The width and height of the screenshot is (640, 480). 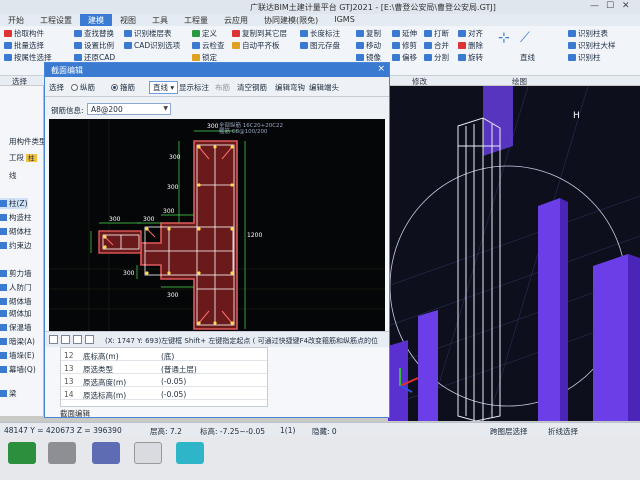 I want to click on mirror-icon, so click(x=360, y=57).